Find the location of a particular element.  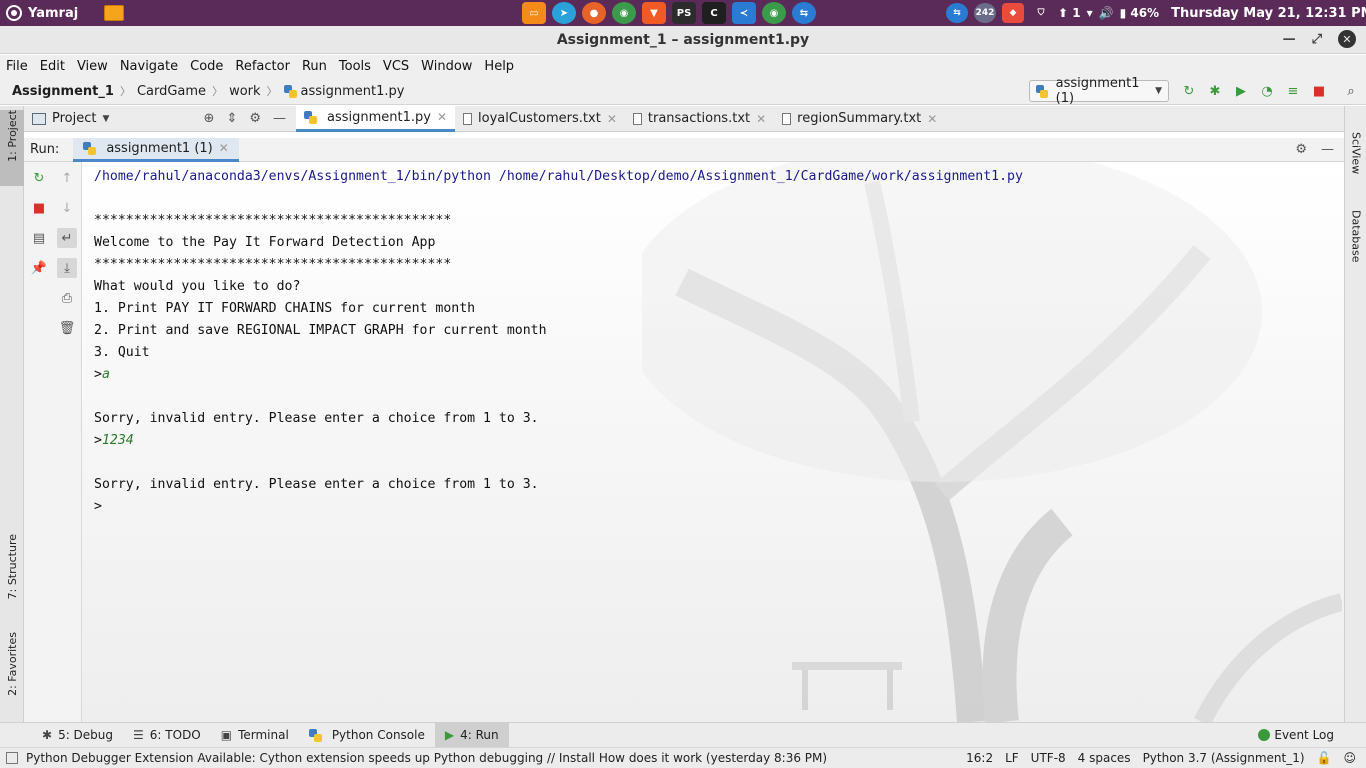

anydesk-icon: ◆ is located at coordinates (1013, 13).